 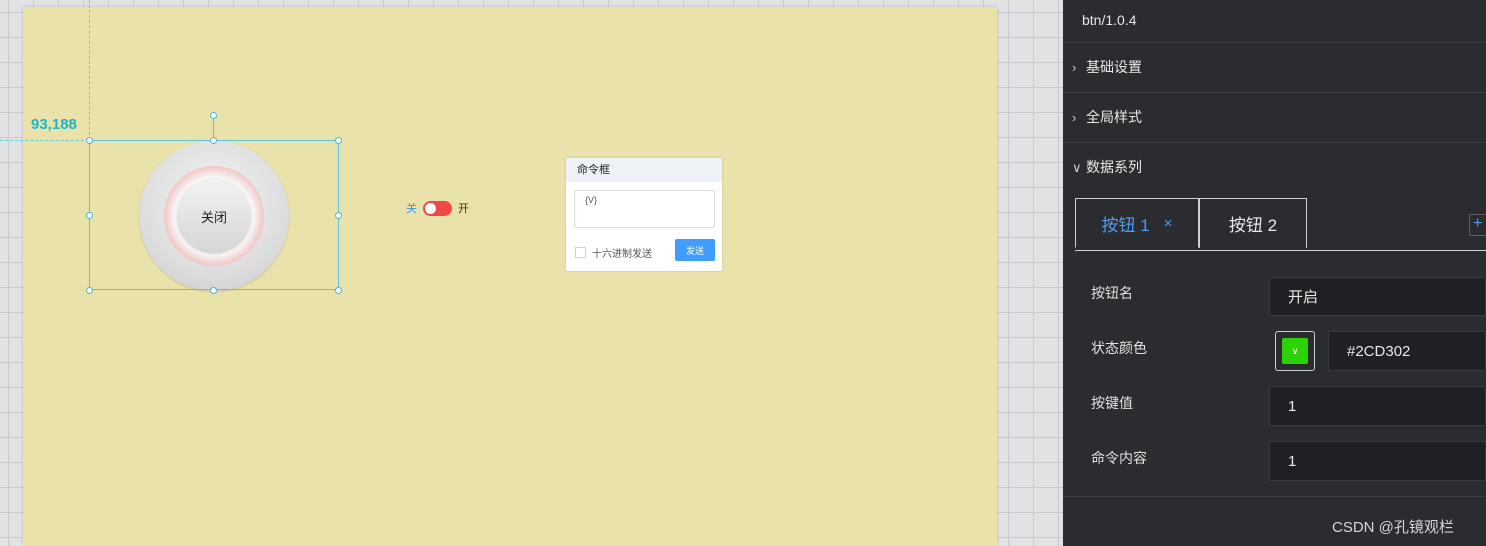 What do you see at coordinates (1274, 118) in the screenshot?
I see `section-global-style: › 全局样式` at bounding box center [1274, 118].